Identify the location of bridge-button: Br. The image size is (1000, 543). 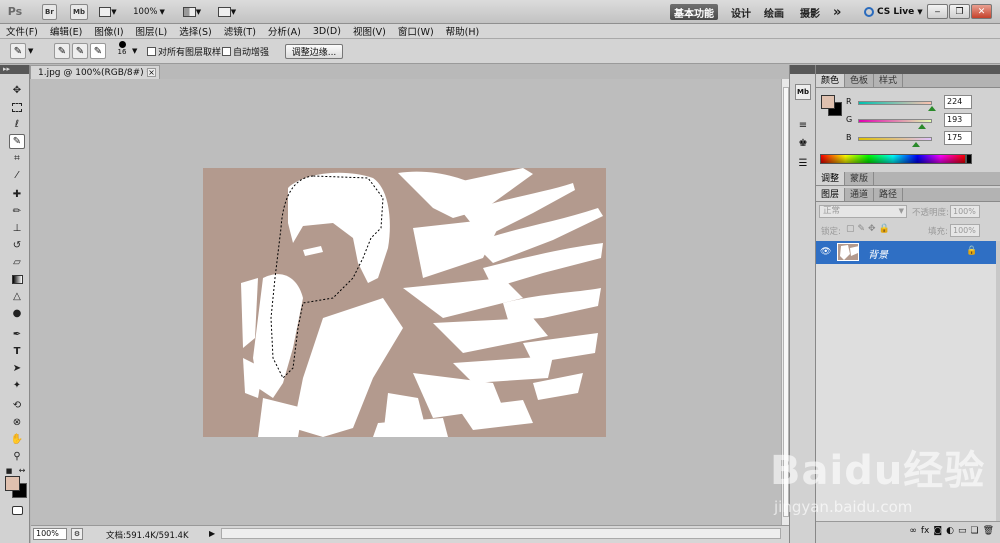
(49, 12).